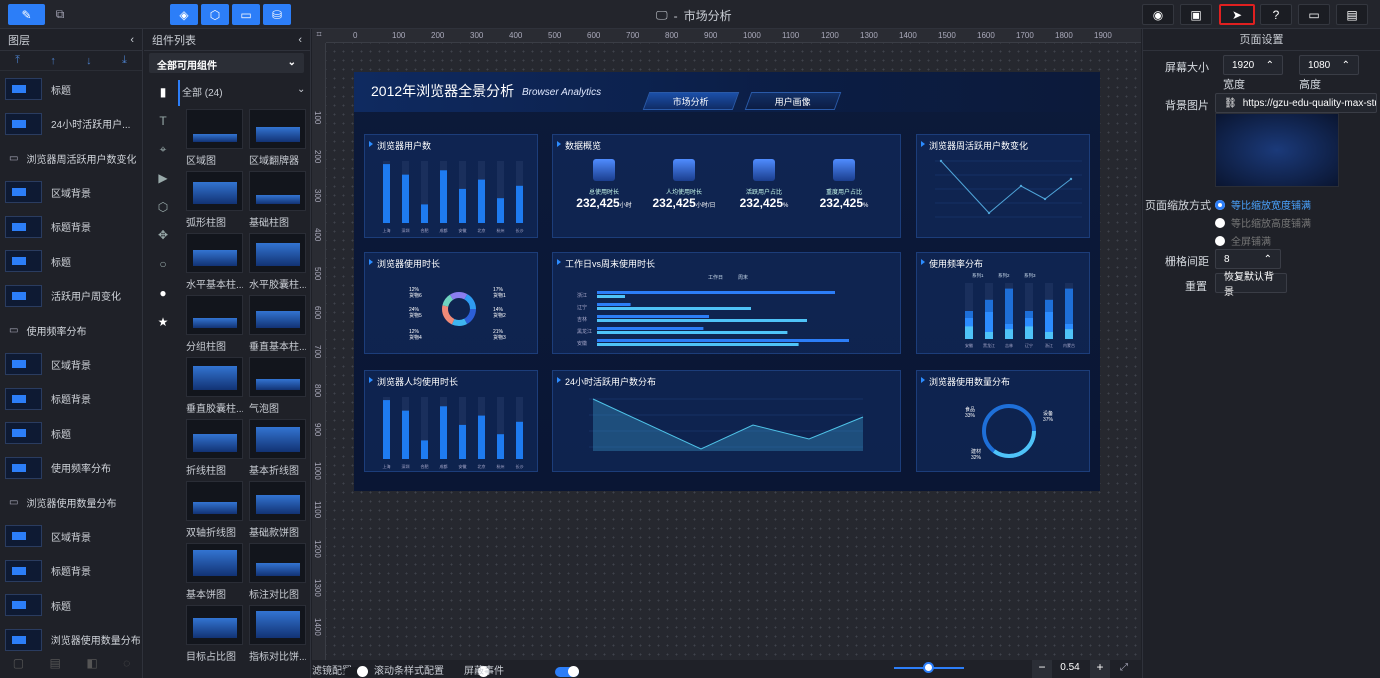  Describe the element at coordinates (214, 138) in the screenshot. I see `component-card: 区域图` at that location.